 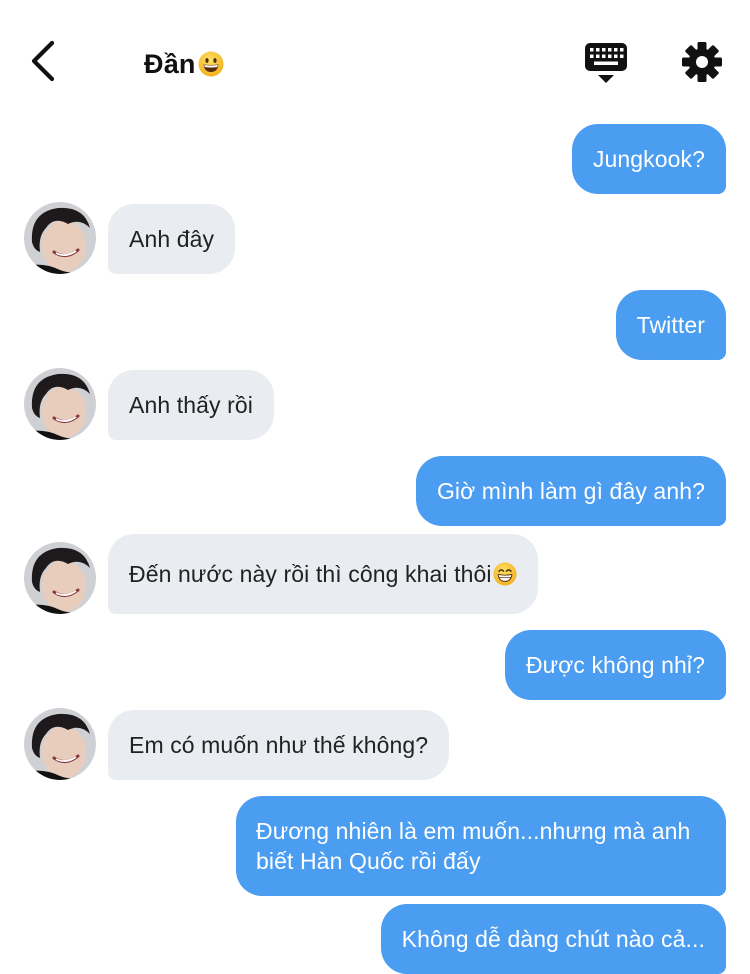 I want to click on back-button, so click(x=46, y=61).